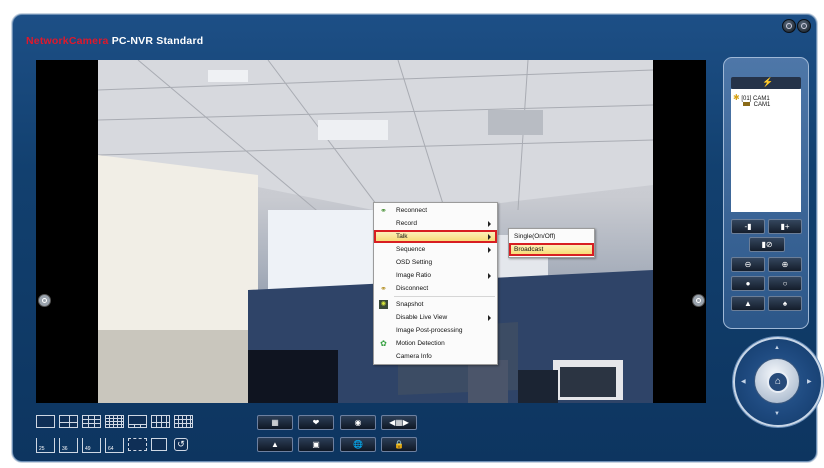 The height and width of the screenshot is (468, 824). I want to click on ptz-up-icon: ▲, so click(777, 348).